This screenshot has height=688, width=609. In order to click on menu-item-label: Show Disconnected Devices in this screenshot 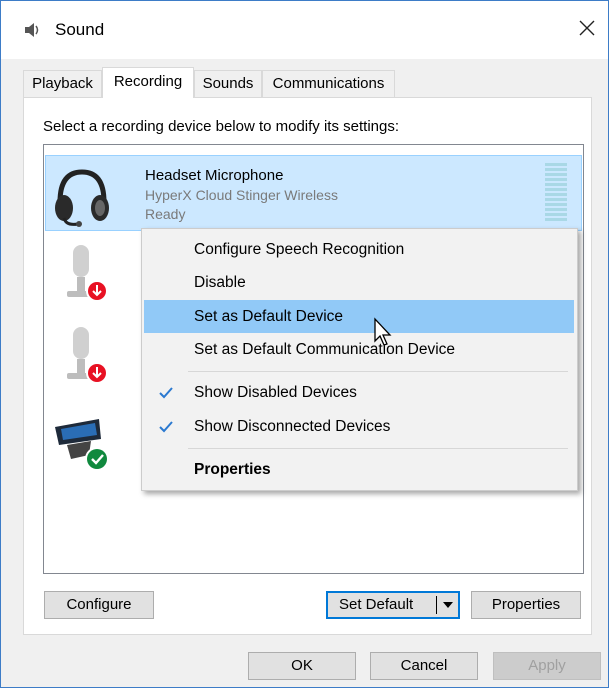, I will do `click(292, 426)`.